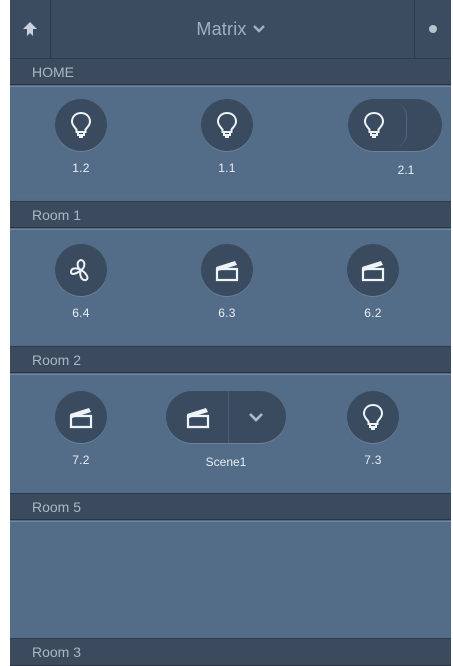 The height and width of the screenshot is (666, 453). What do you see at coordinates (81, 168) in the screenshot?
I see `device-label: 1.2` at bounding box center [81, 168].